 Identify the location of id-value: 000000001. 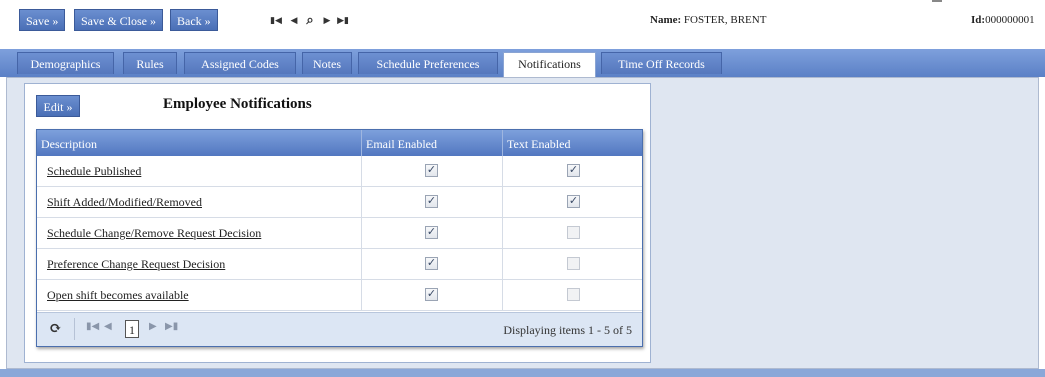
(1010, 20).